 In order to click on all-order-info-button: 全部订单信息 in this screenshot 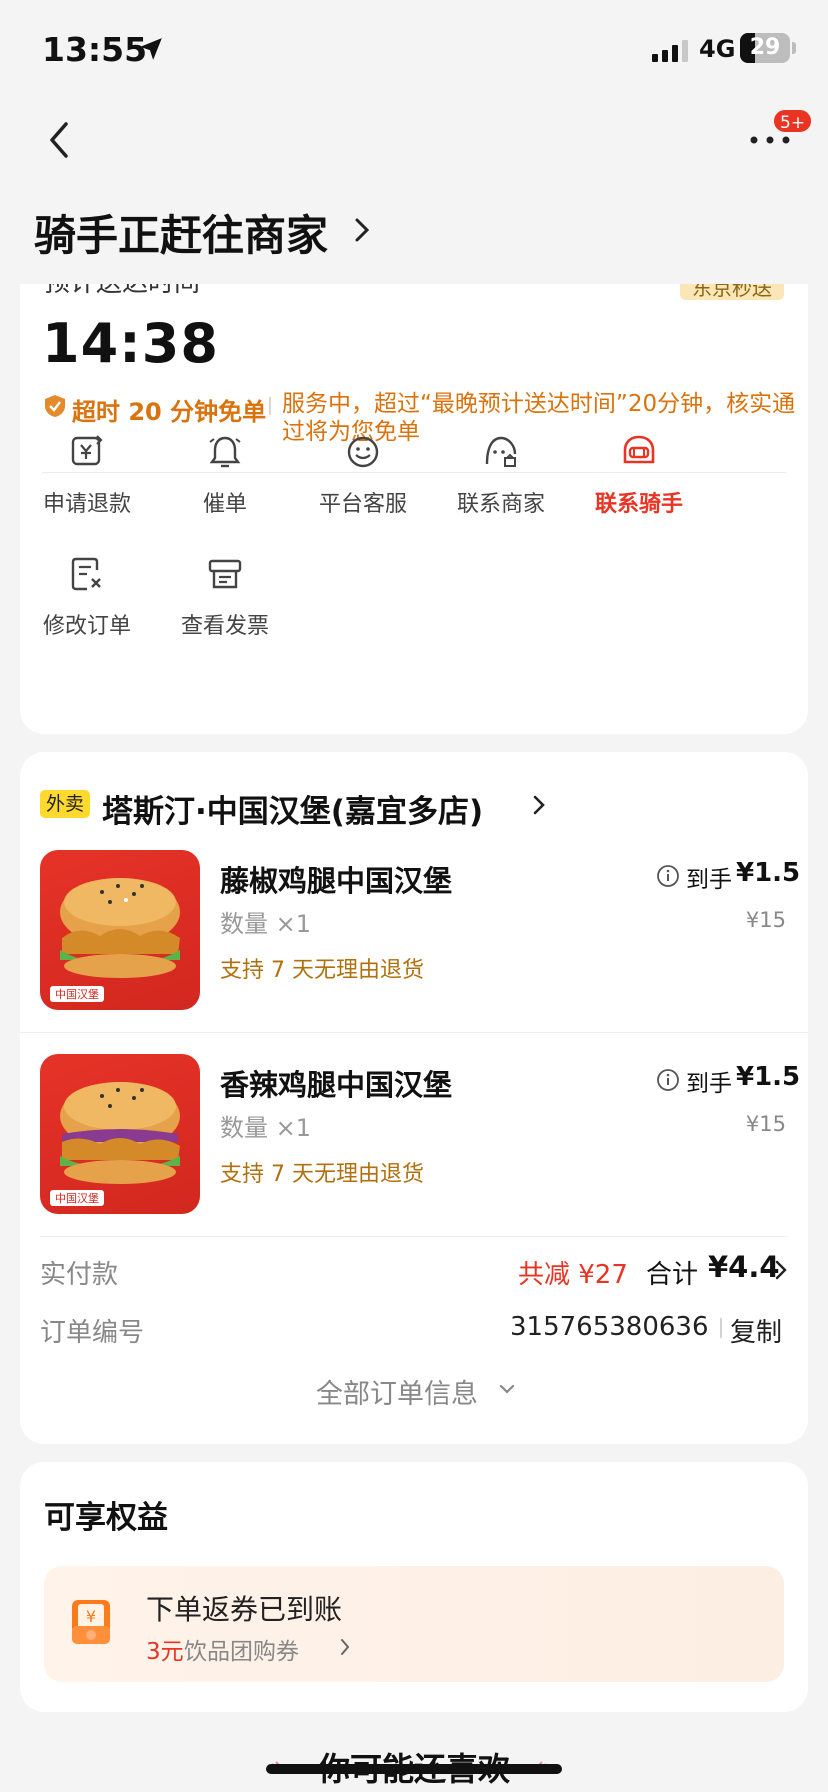, I will do `click(397, 1391)`.